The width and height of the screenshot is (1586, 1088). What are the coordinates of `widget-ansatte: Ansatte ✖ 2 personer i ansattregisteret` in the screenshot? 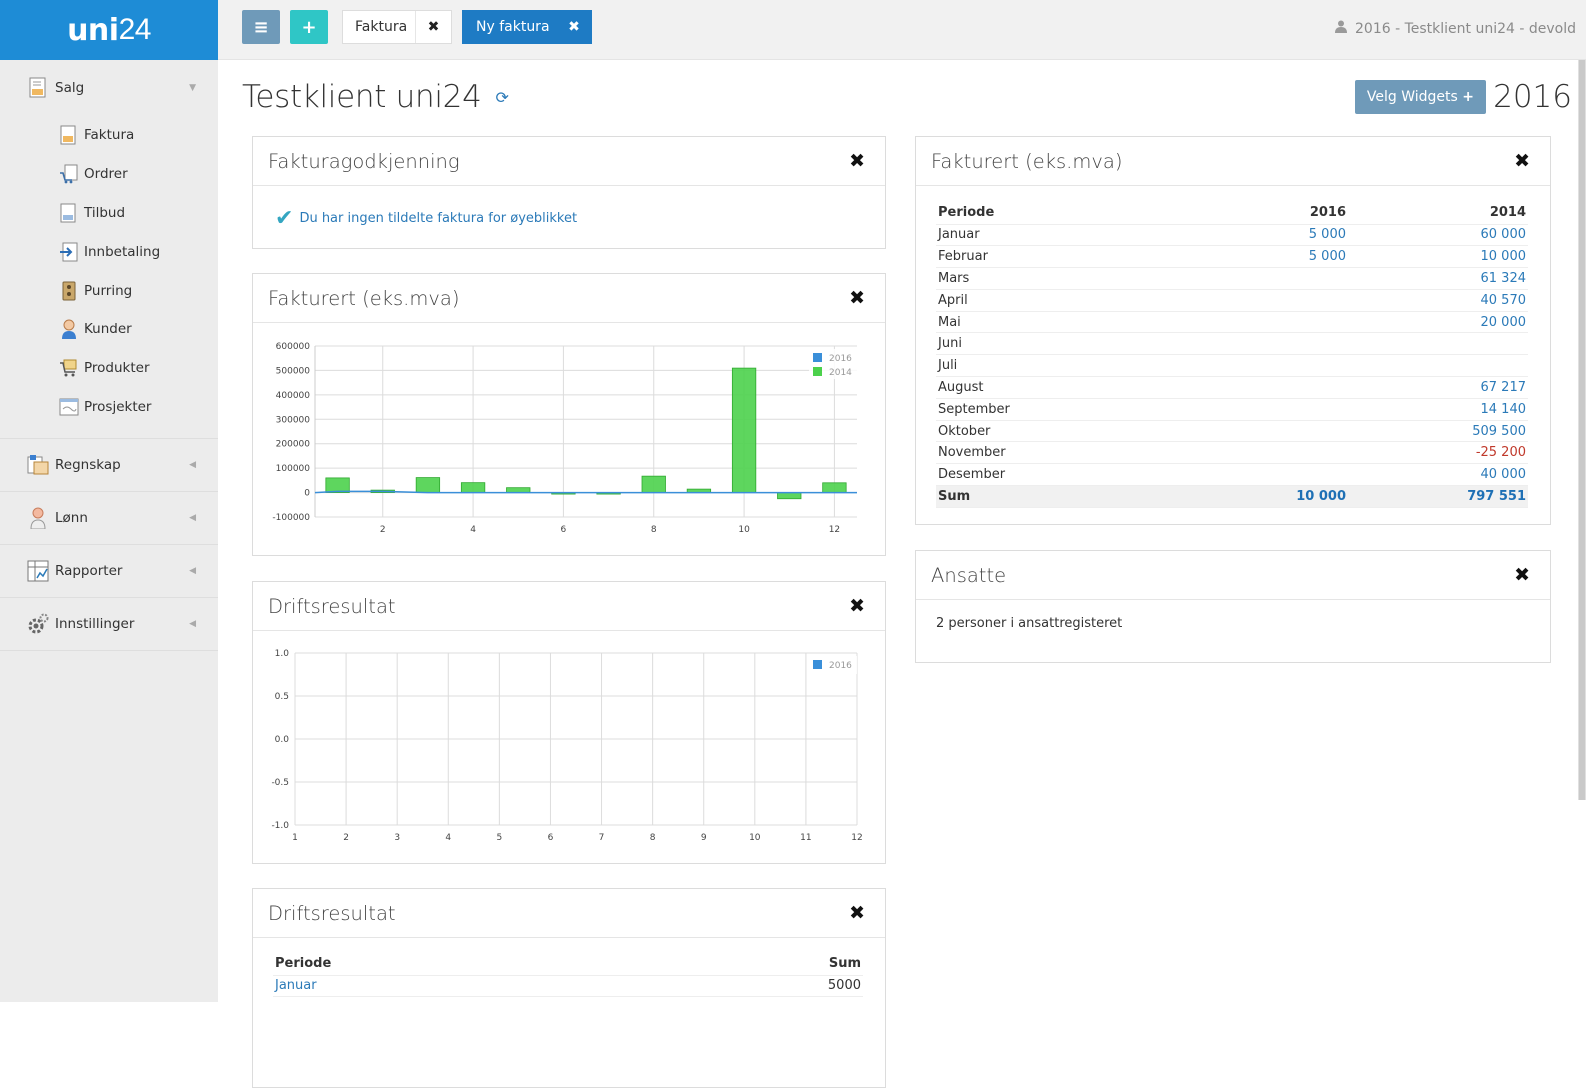 It's located at (1233, 606).